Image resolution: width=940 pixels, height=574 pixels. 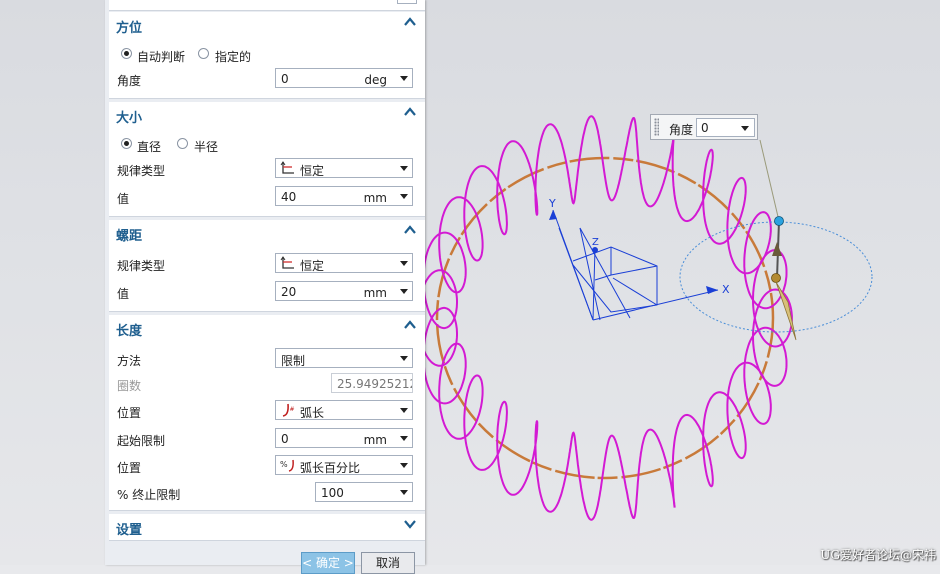 What do you see at coordinates (267, 146) in the screenshot?
I see `size-mode-row: 直径 半径` at bounding box center [267, 146].